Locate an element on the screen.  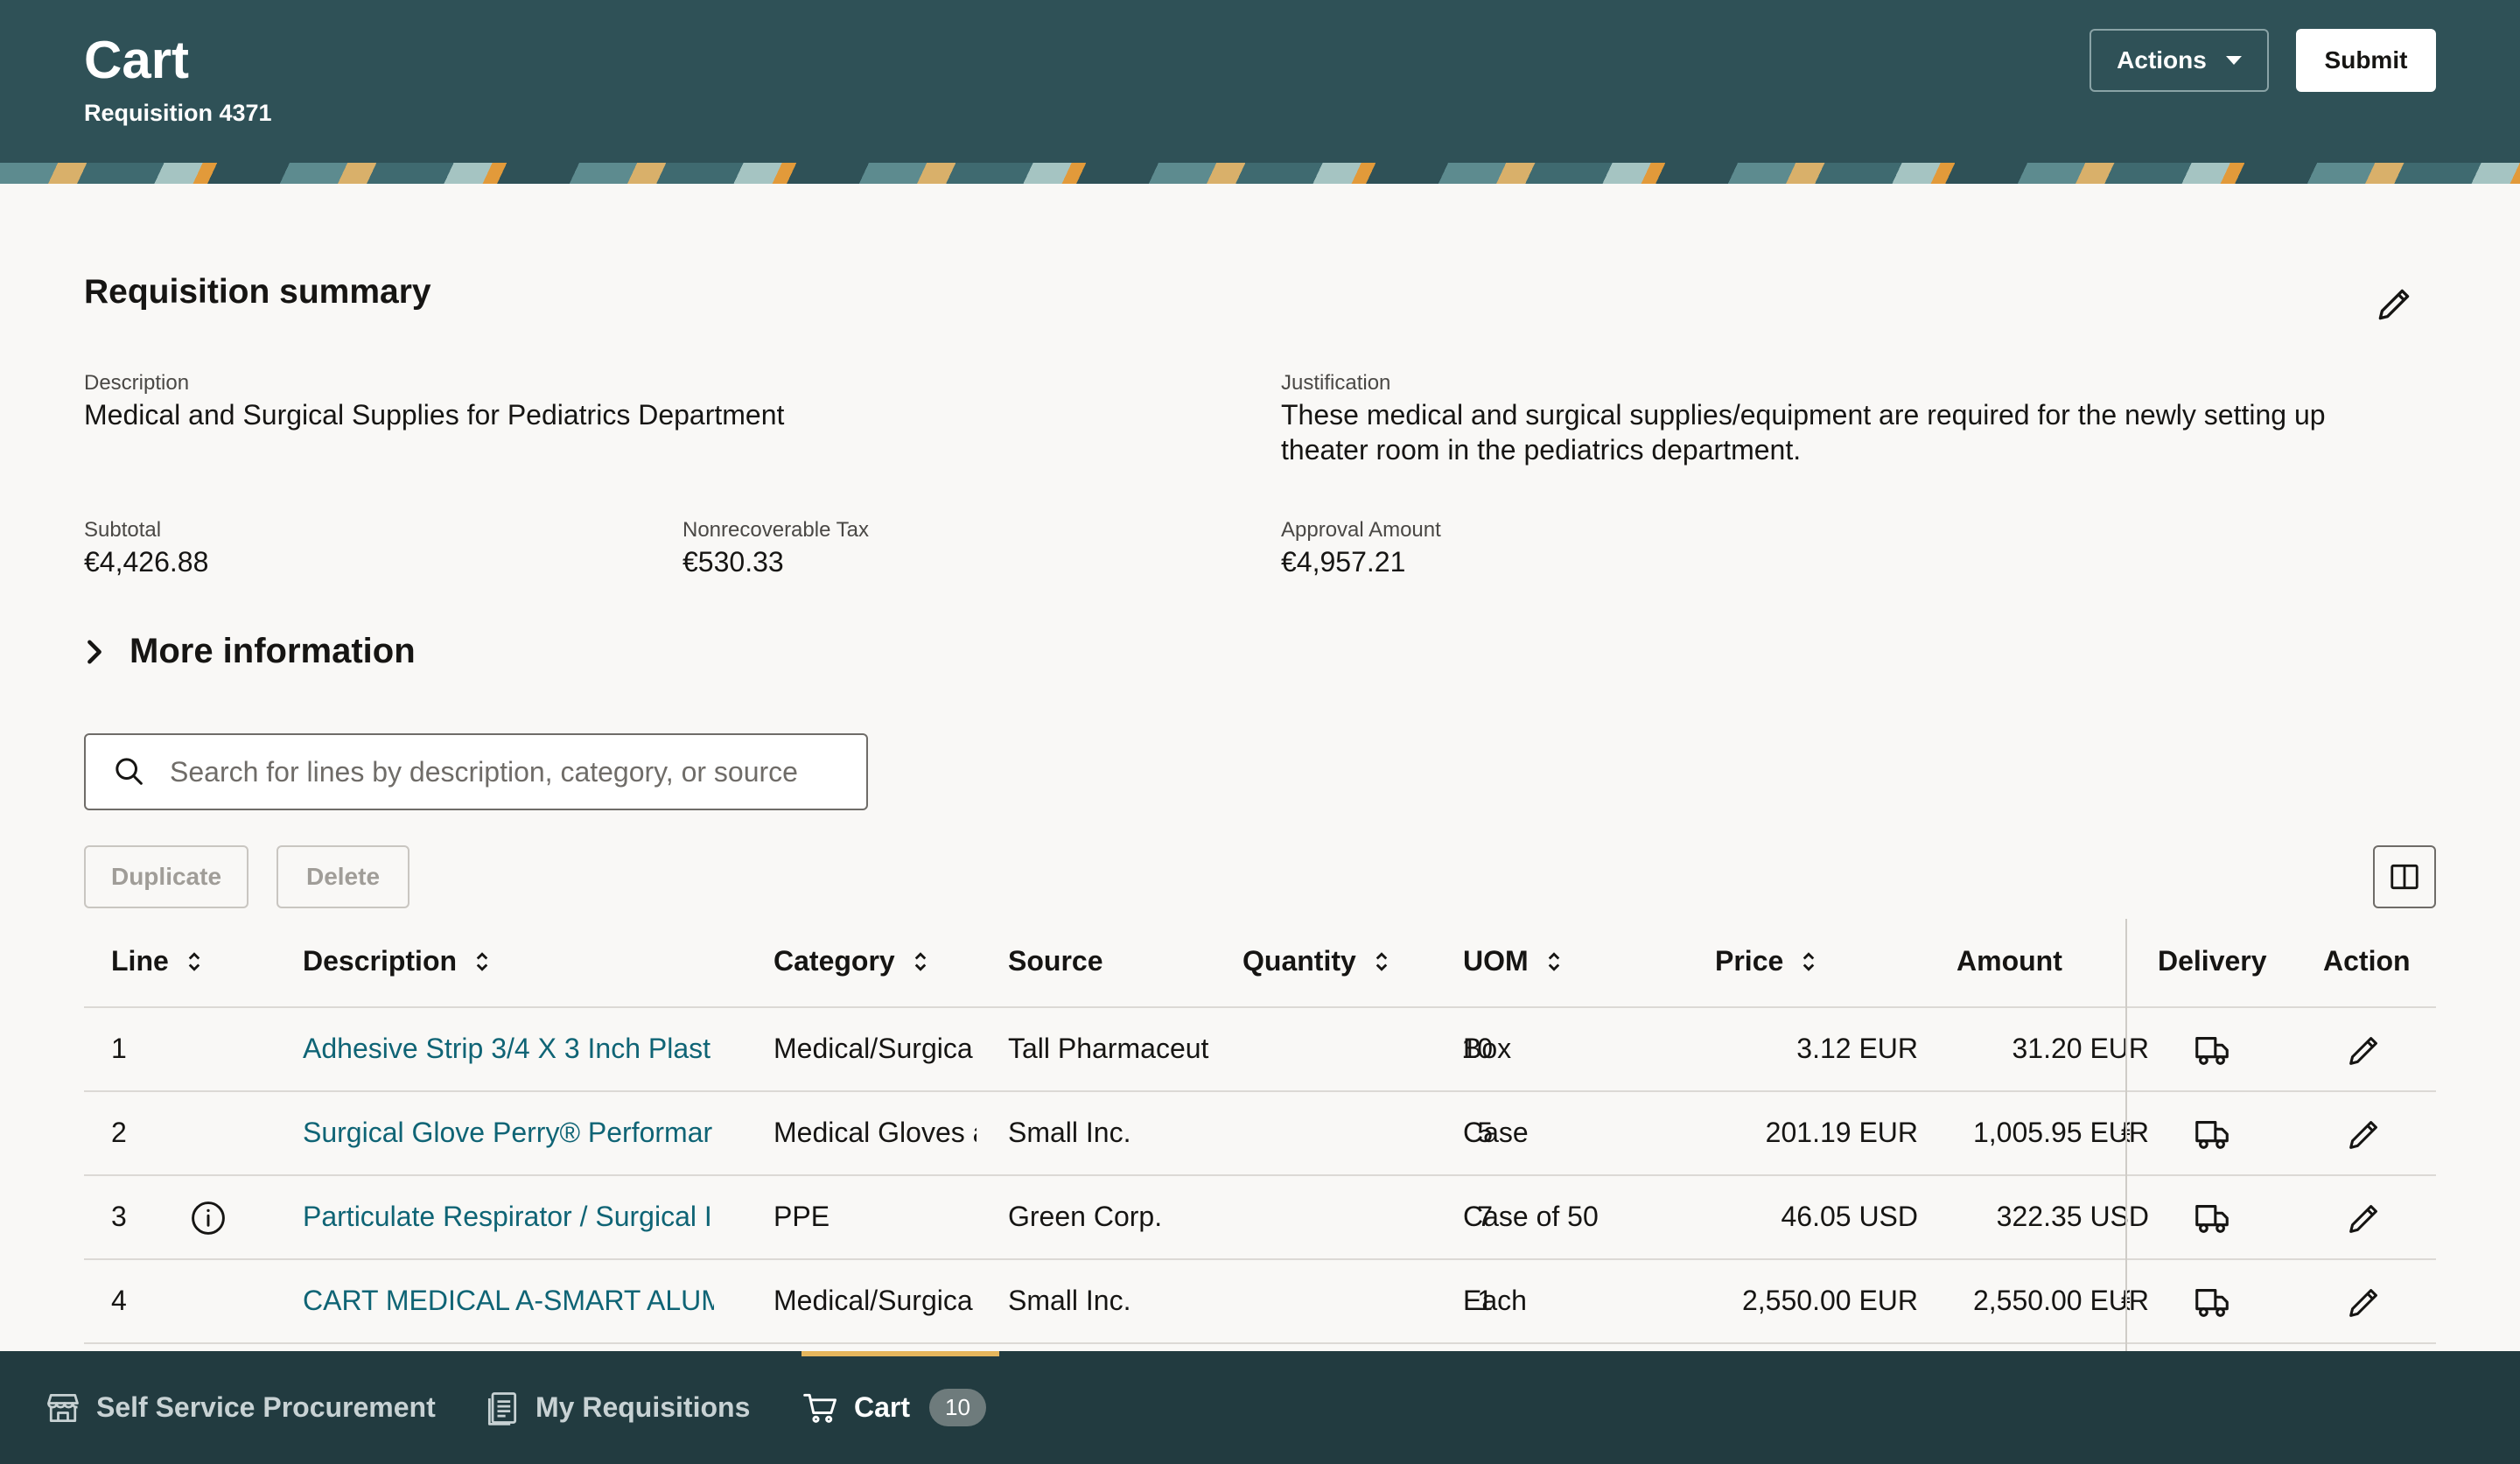
approval-amount-label: Approval Amount is located at coordinates (1361, 530).